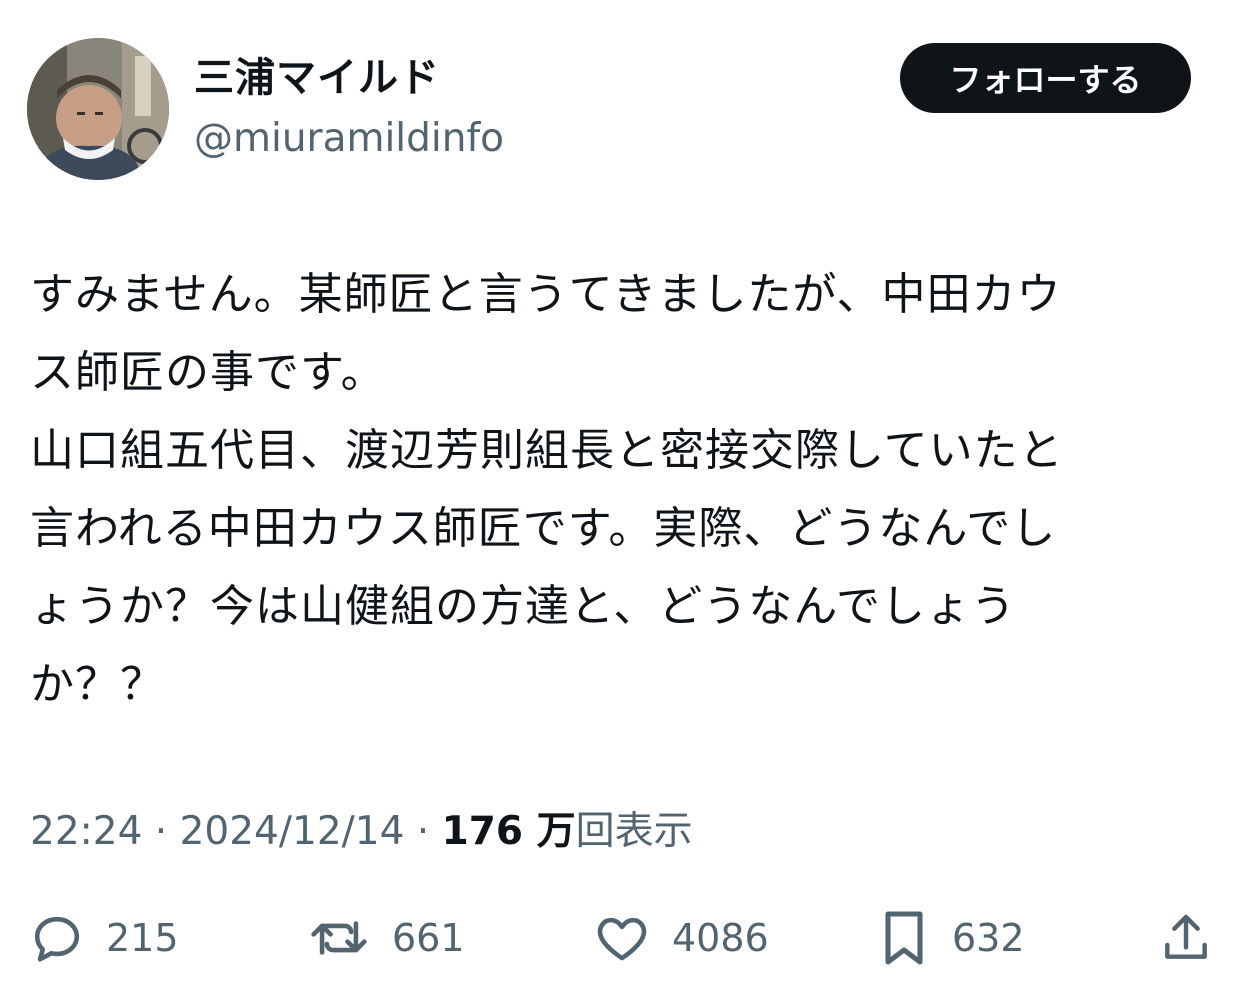  I want to click on tweet-line: すみません。某師匠と言うてきましたが、中田カウ, so click(546, 294).